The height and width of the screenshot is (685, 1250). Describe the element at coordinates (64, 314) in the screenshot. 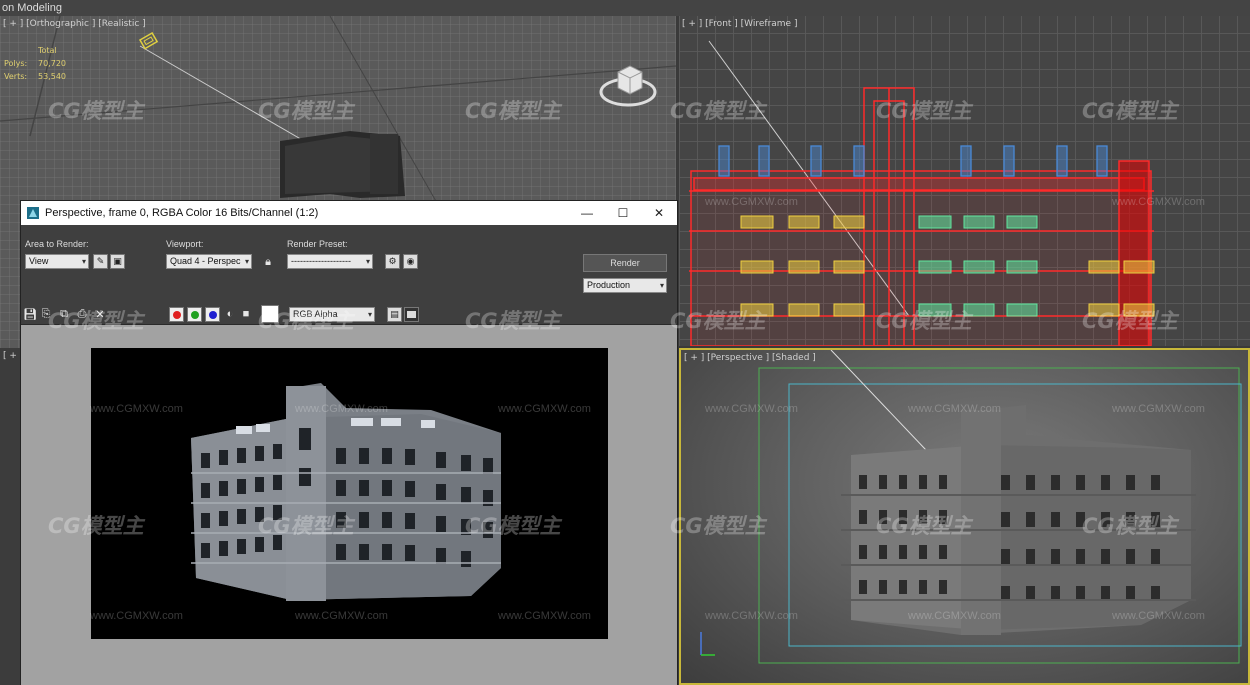

I see `clone-icon: ⧉` at that location.